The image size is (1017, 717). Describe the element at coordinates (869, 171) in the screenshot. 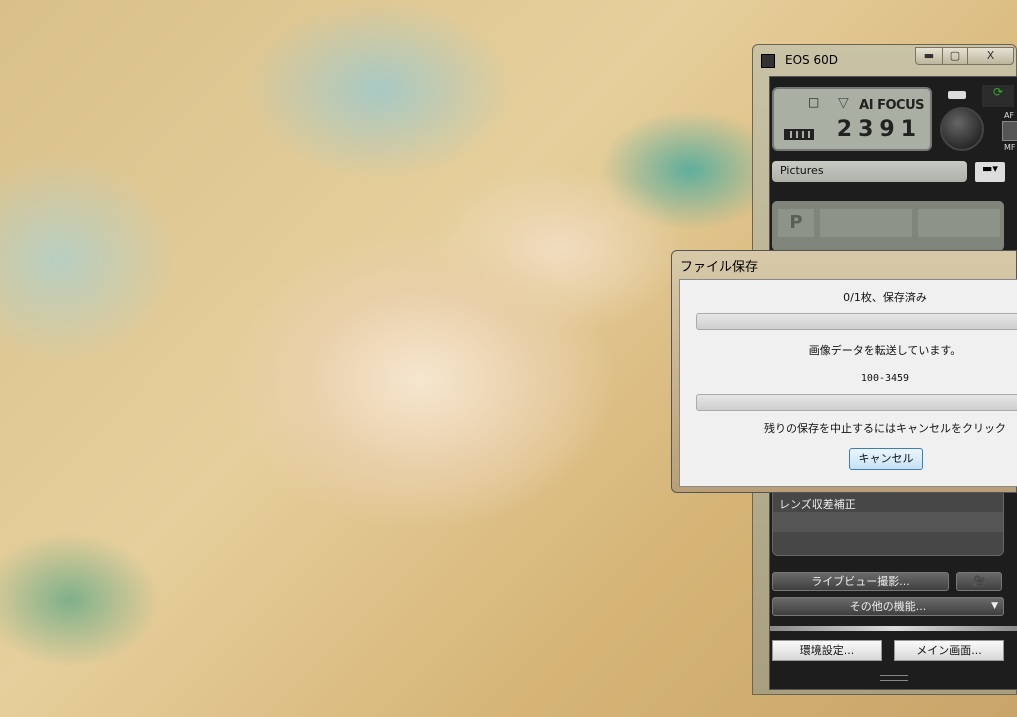

I see `destination-folder-field: Pictures` at that location.